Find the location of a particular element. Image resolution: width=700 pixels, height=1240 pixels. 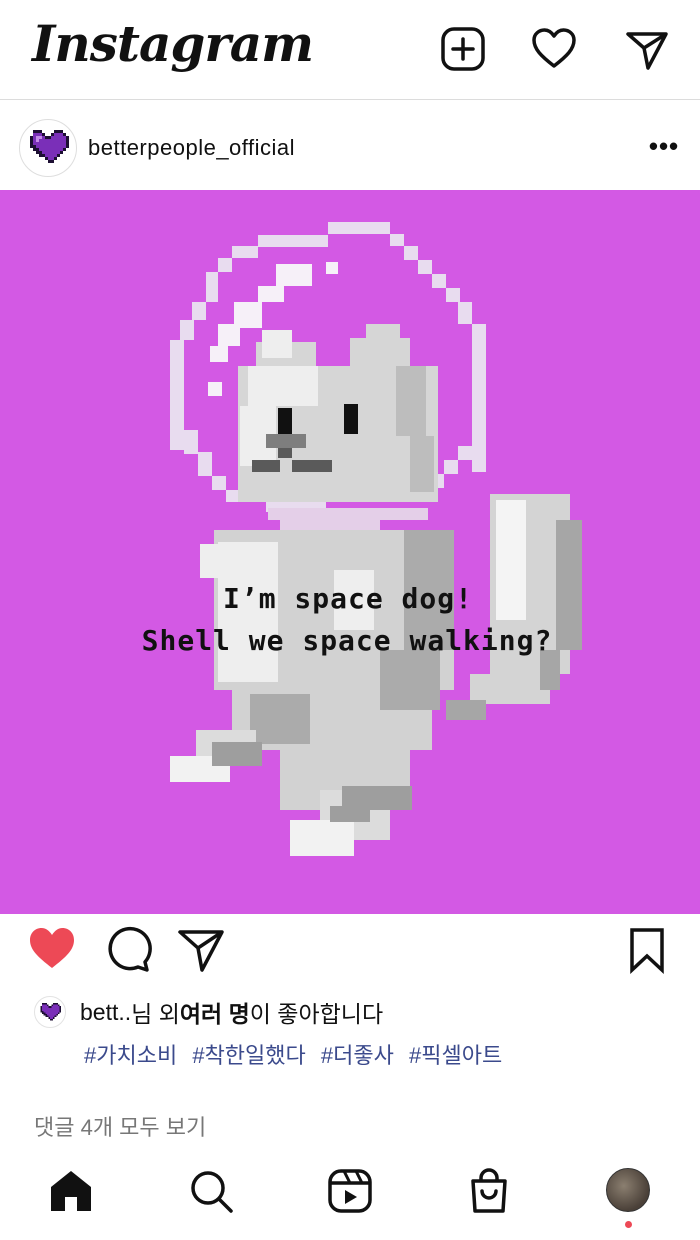

home-icon is located at coordinates (71, 1191).